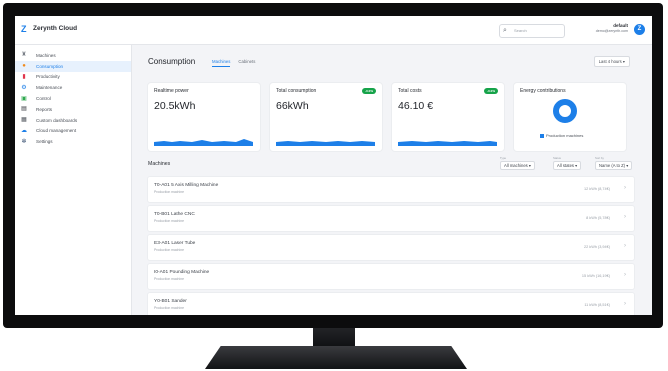 The image size is (668, 371). Describe the element at coordinates (557, 158) in the screenshot. I see `filter-label: Status` at that location.